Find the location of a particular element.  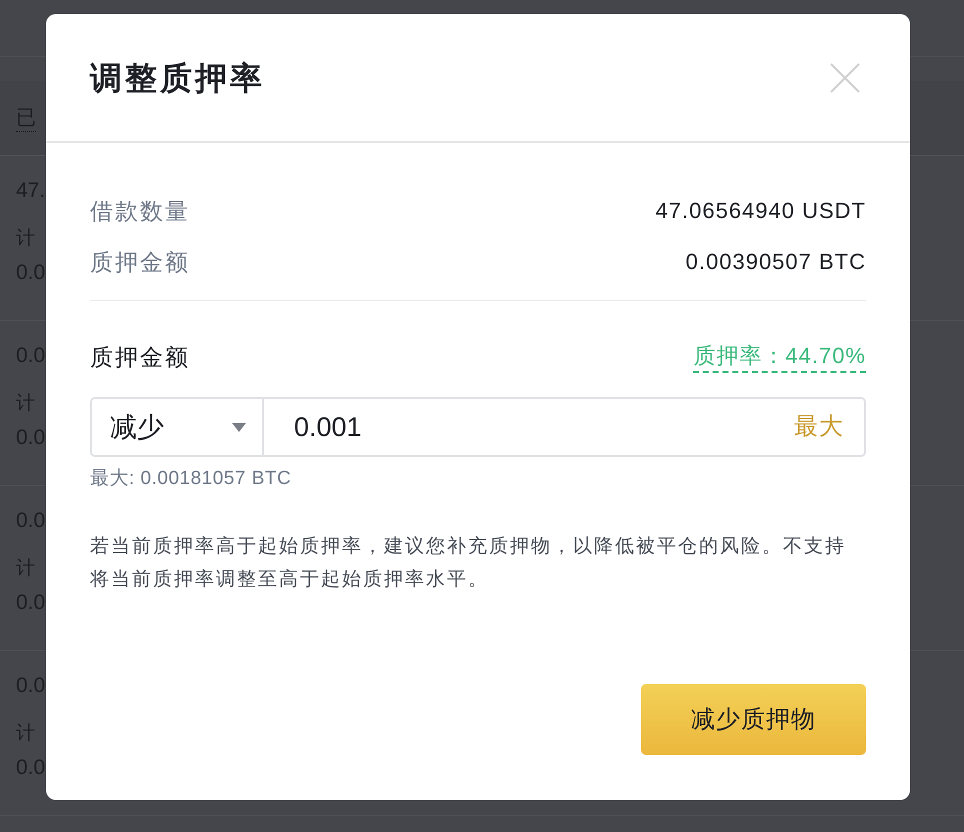

dialog-title: 调整质押率 is located at coordinates (177, 78).